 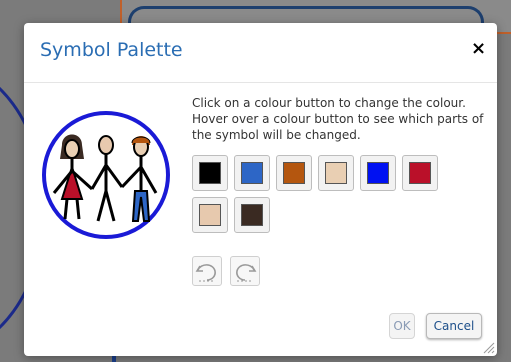 I want to click on header-divider, so click(x=260, y=82).